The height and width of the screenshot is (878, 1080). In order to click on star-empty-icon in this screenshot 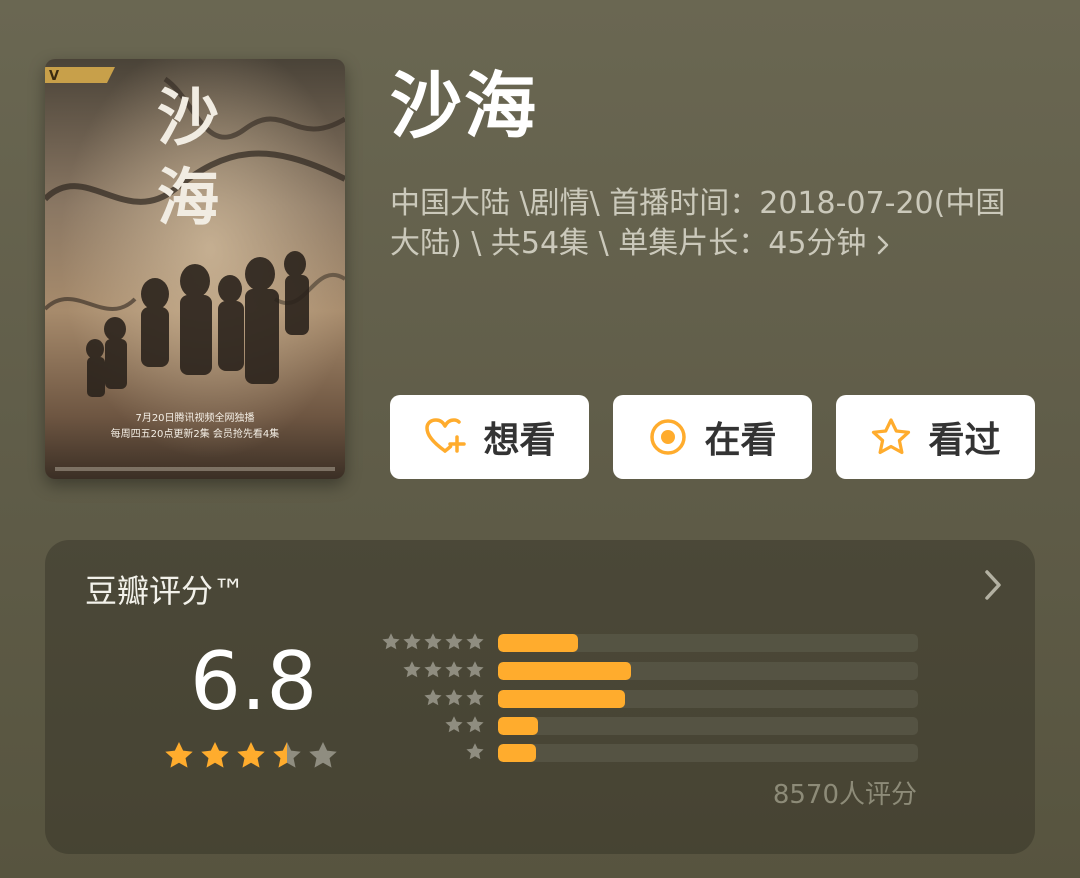, I will do `click(323, 758)`.